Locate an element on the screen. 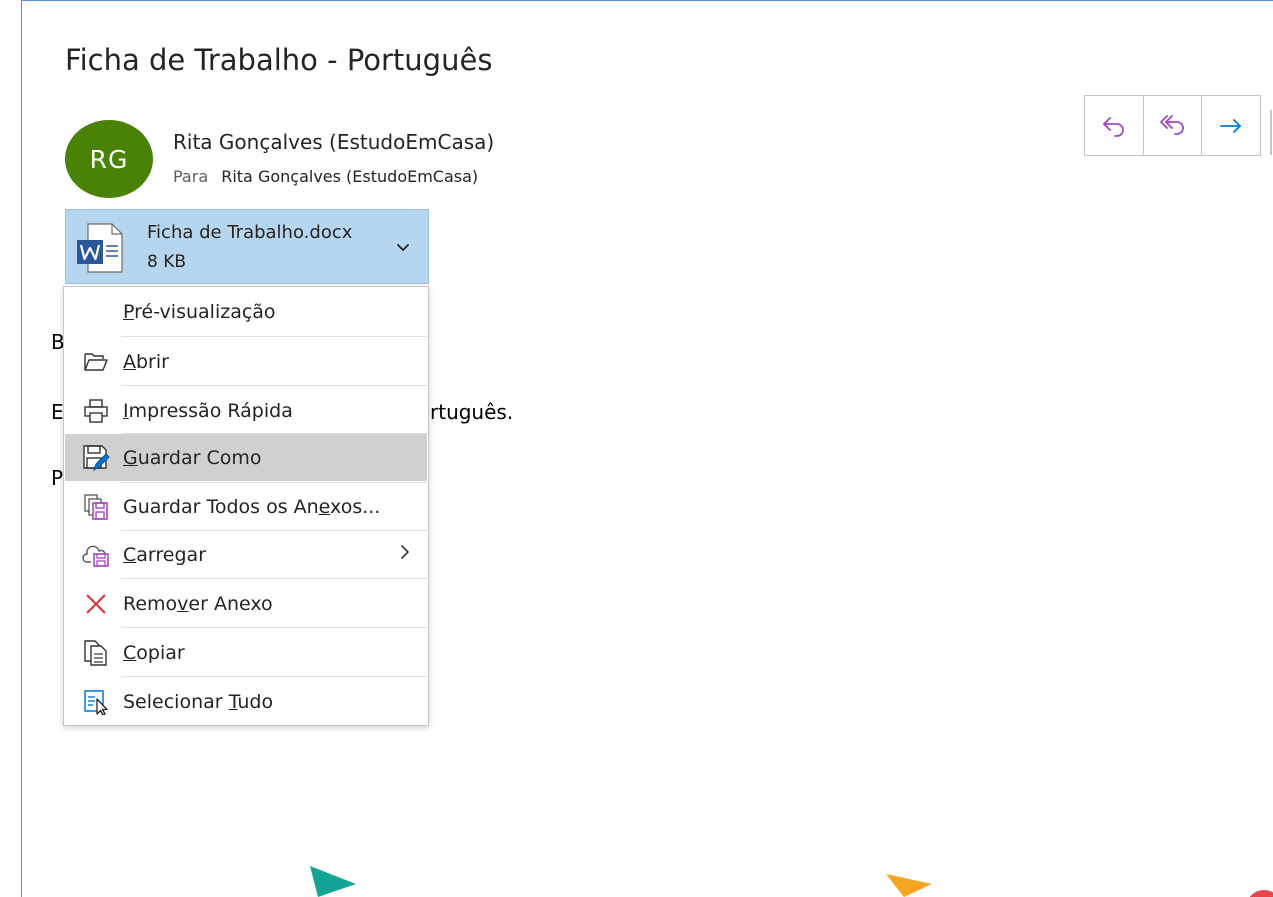  cloud-upload-icon is located at coordinates (96, 555).